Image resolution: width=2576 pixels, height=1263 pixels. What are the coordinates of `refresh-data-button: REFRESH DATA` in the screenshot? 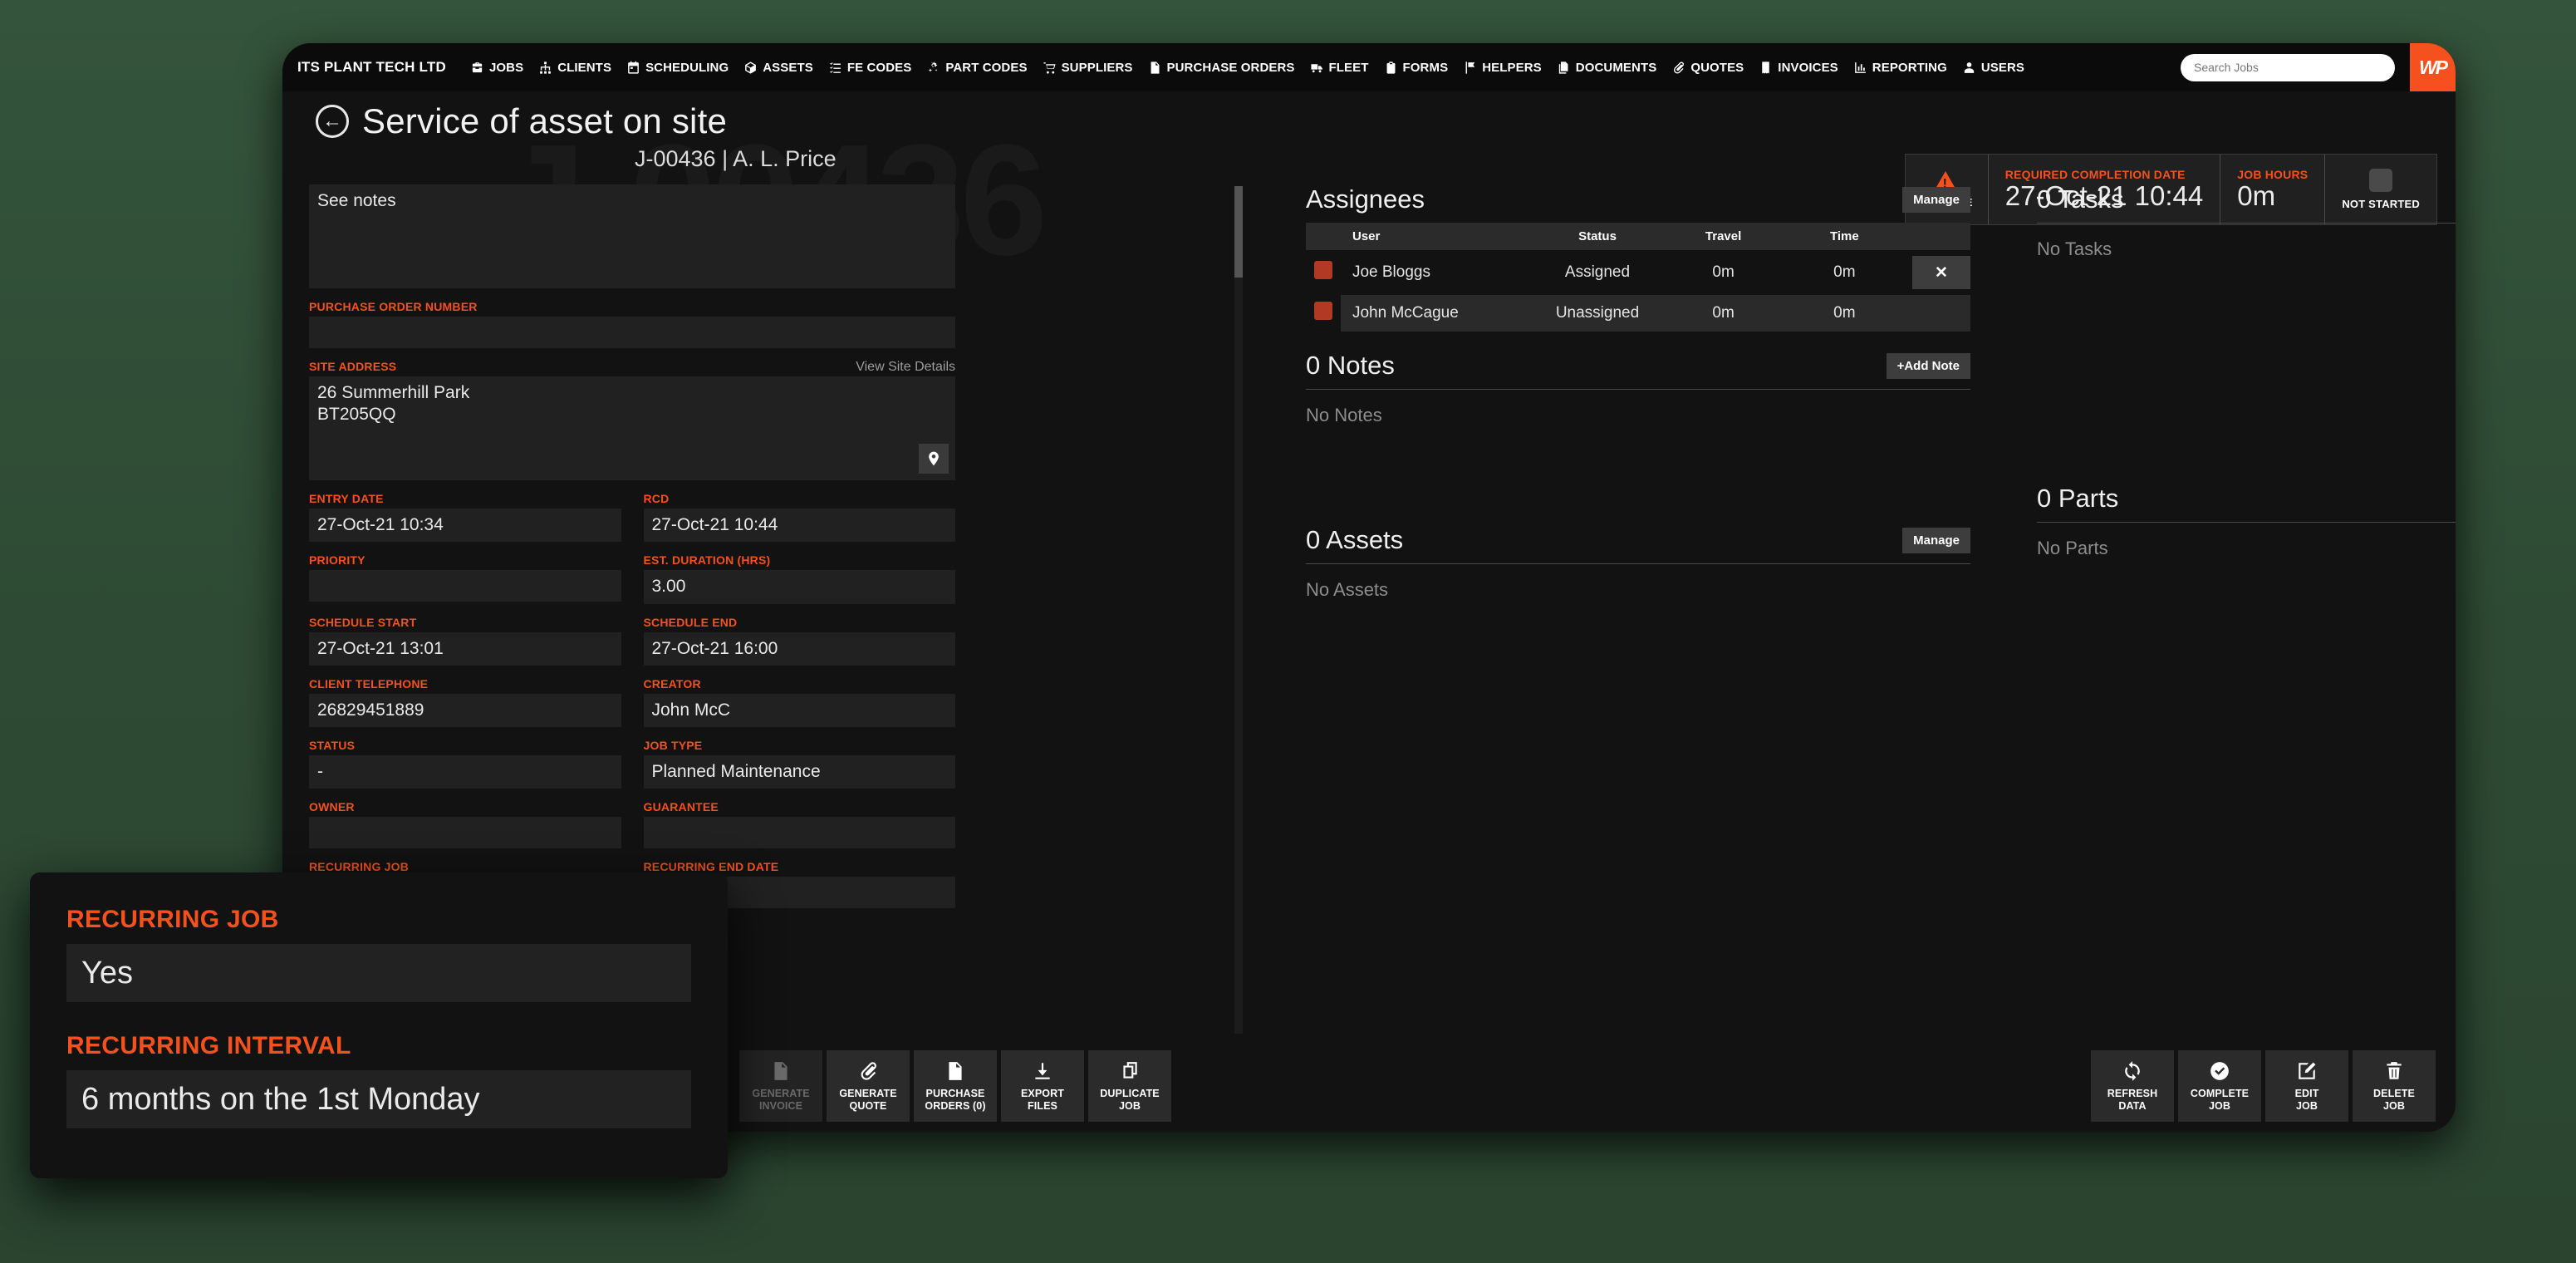 It's located at (2132, 1086).